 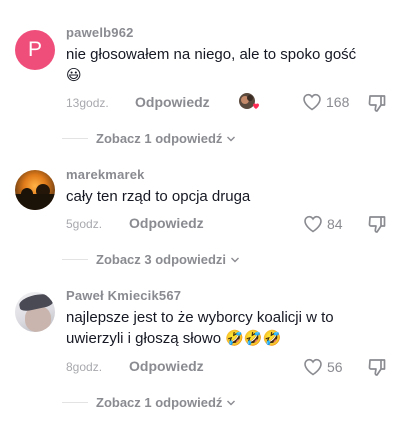 I want to click on comment-time: 8godz., so click(x=84, y=367).